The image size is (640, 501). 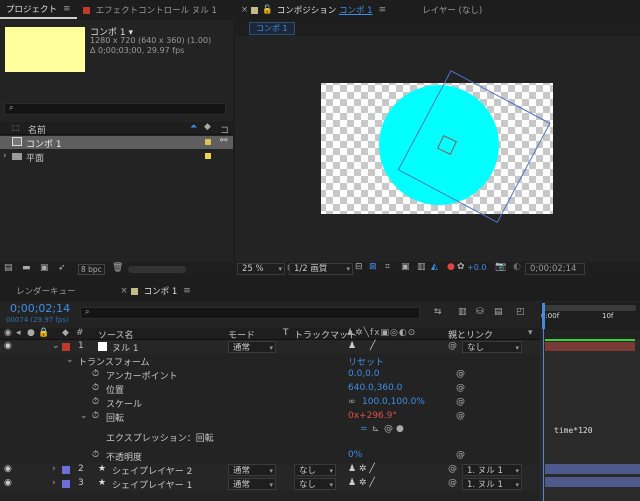 I want to click on video-switch-icon: ◉, so click(x=8, y=333).